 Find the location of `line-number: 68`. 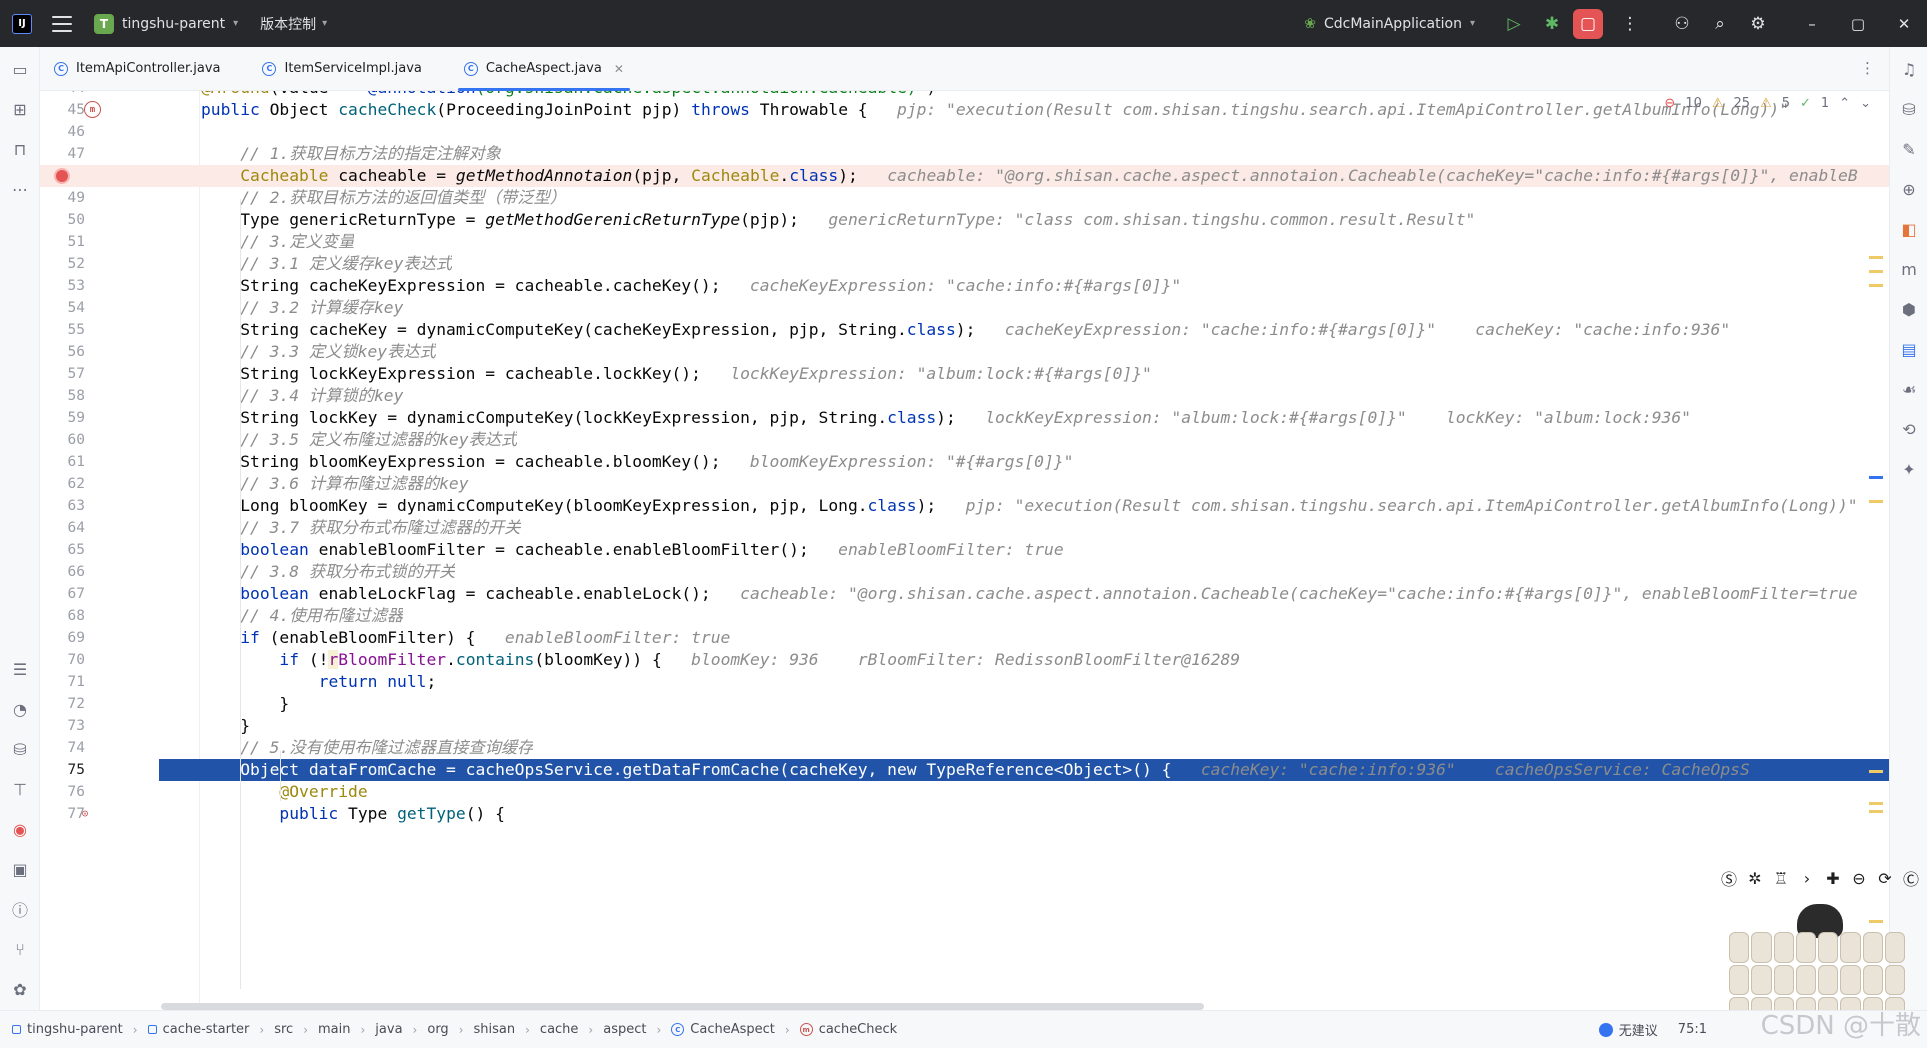

line-number: 68 is located at coordinates (62, 616).